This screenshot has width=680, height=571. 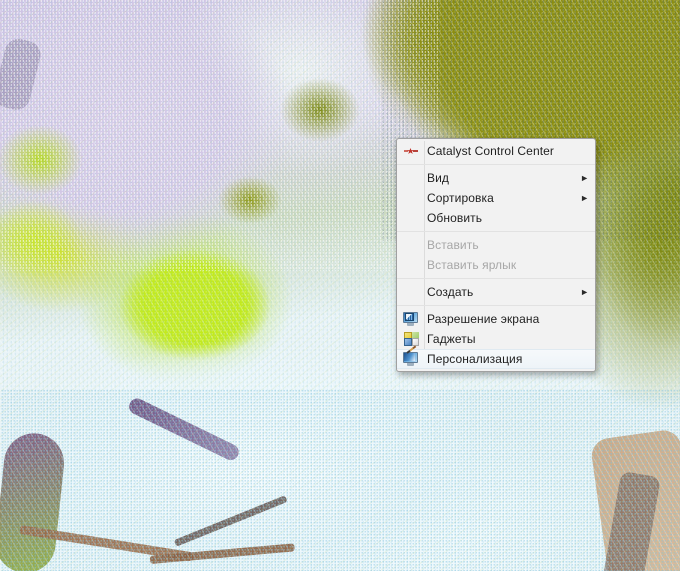 What do you see at coordinates (22, 74) in the screenshot?
I see `wallpaper-branch-upper-left` at bounding box center [22, 74].